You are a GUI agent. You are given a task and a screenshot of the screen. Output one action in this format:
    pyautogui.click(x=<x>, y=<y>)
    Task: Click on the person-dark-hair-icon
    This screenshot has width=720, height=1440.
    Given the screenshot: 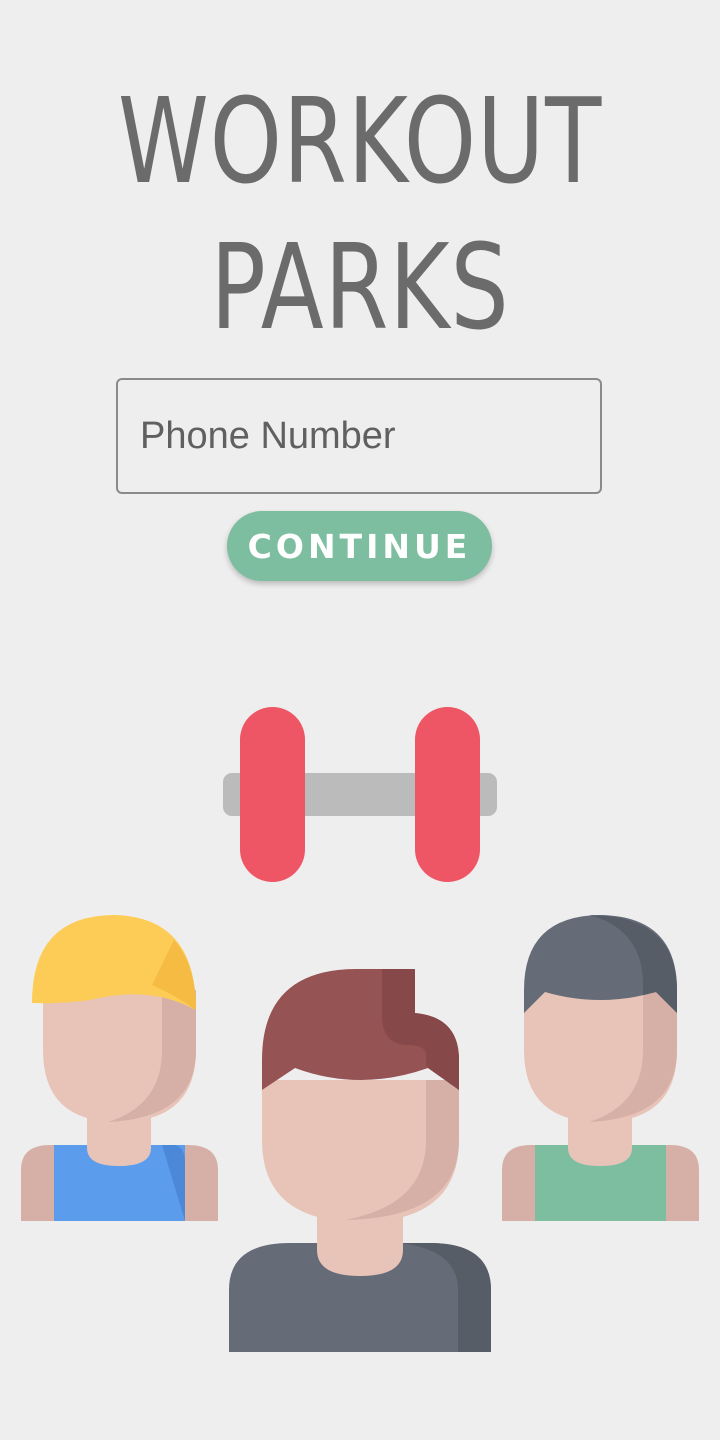 What is the action you would take?
    pyautogui.click(x=600, y=1068)
    